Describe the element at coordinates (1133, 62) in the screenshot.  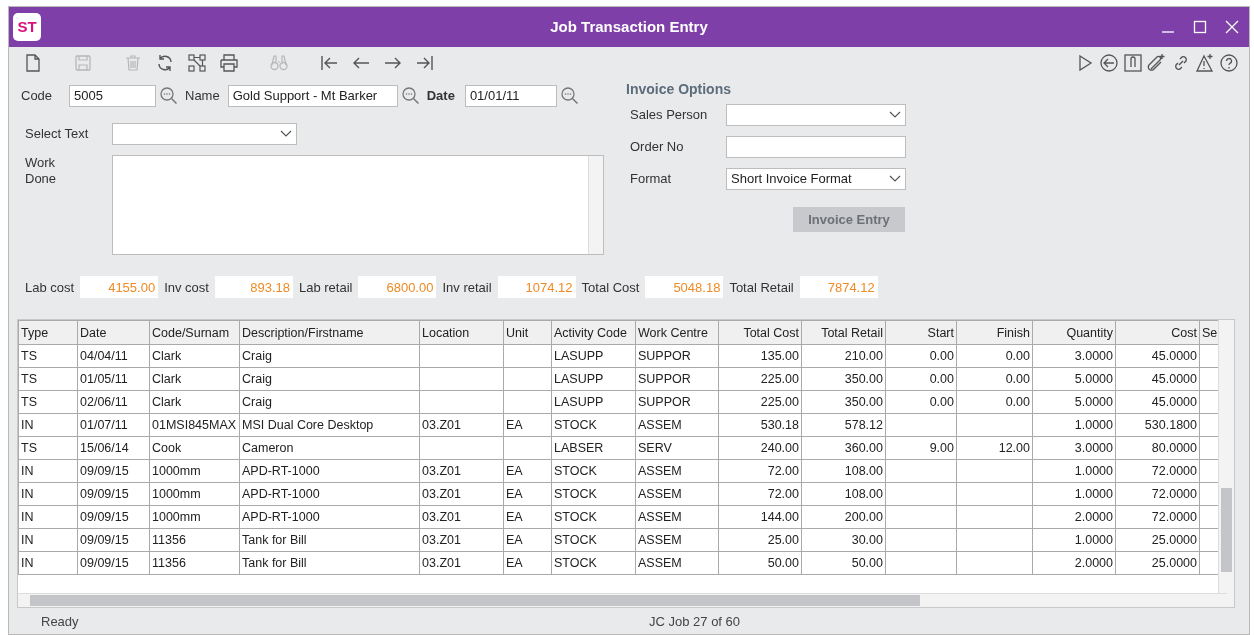
I see `paperclip-document-icon` at that location.